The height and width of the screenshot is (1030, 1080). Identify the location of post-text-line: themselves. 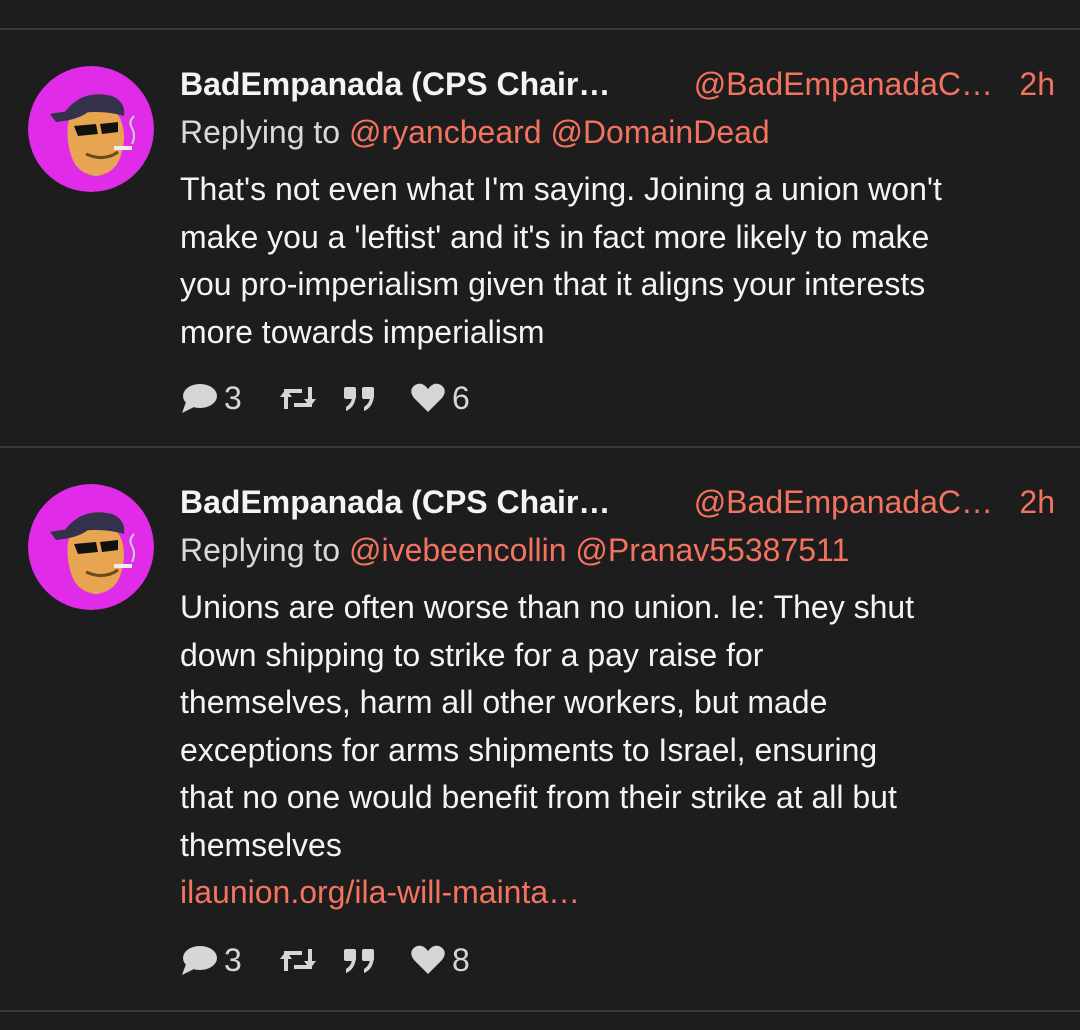
(261, 844).